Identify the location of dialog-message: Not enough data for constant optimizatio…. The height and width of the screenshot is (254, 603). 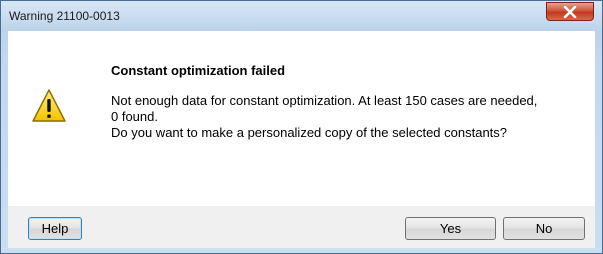
(324, 116).